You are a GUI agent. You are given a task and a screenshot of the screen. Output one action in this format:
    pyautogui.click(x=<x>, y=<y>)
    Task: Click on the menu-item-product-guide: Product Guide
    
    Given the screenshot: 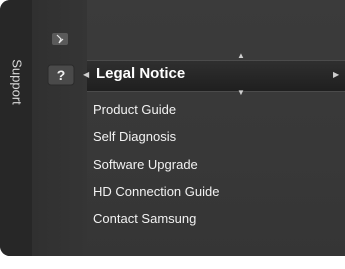 What is the action you would take?
    pyautogui.click(x=134, y=109)
    